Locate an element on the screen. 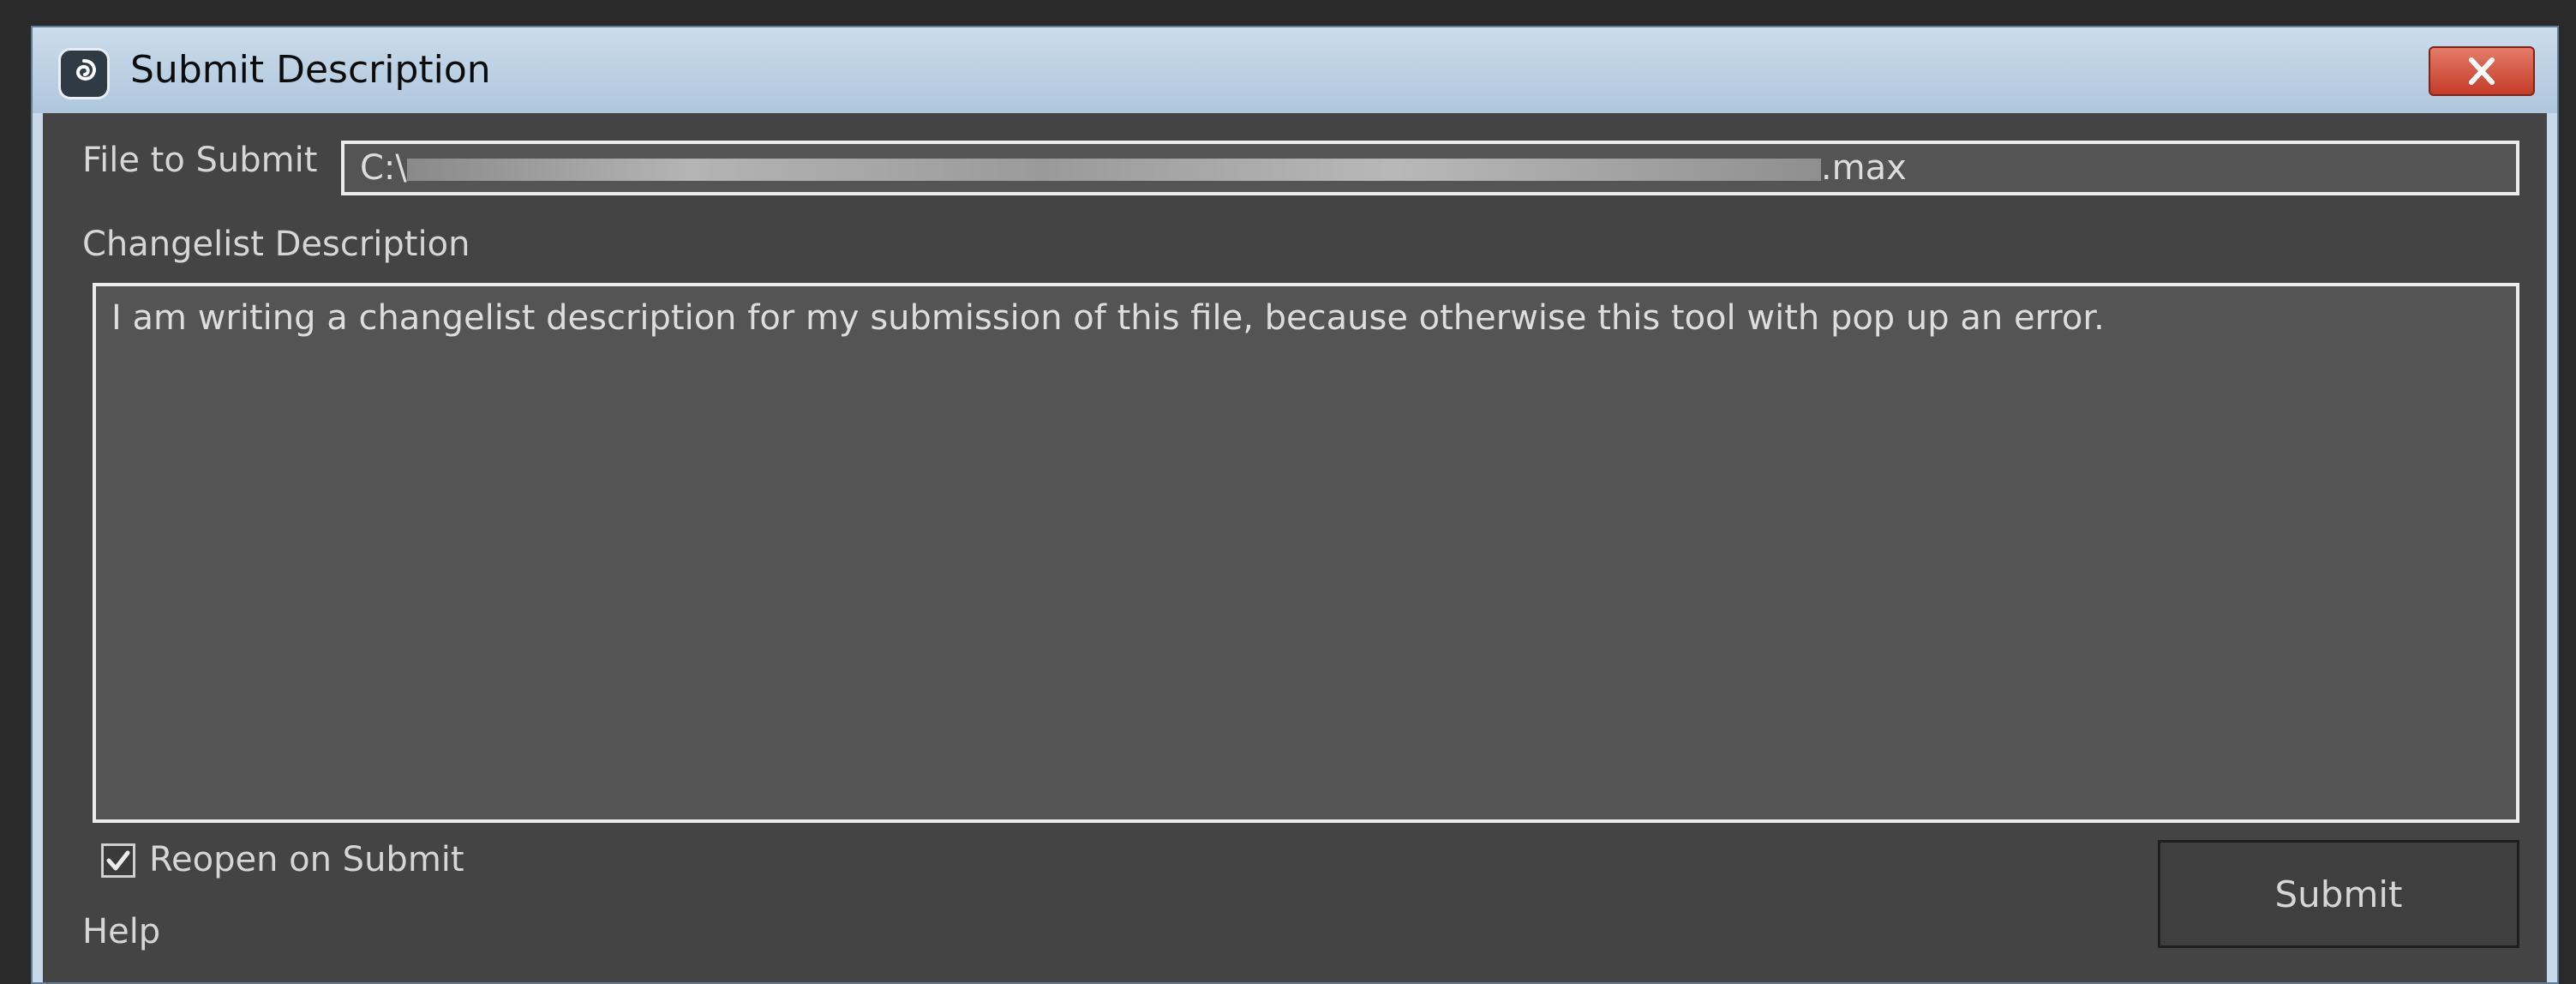  file-to-submit-label: File to Submit is located at coordinates (200, 160).